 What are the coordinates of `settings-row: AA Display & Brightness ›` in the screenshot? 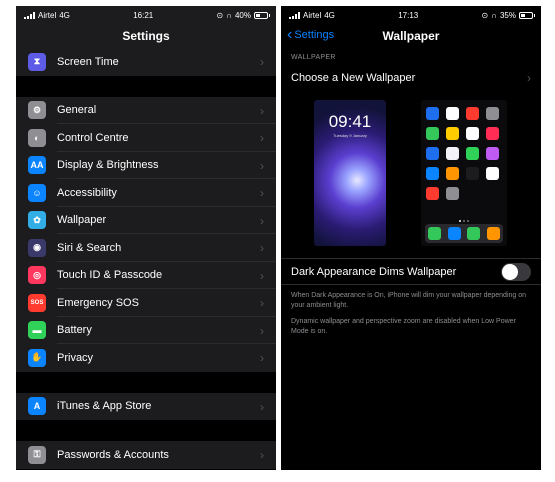 It's located at (146, 165).